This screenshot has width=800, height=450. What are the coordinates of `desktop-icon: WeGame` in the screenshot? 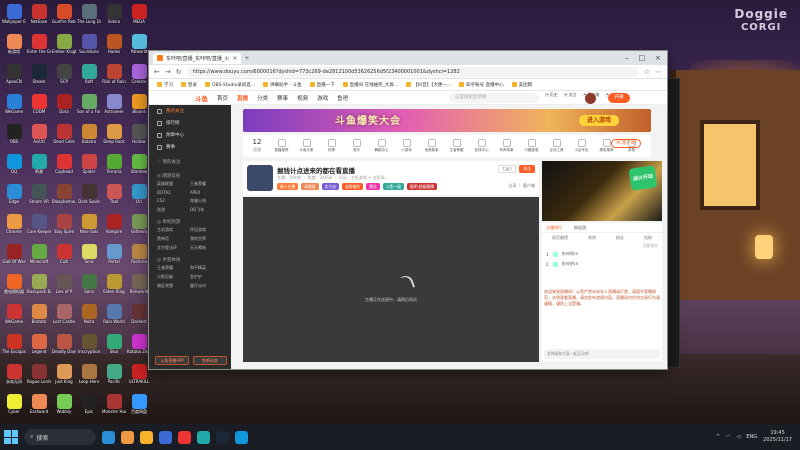 It's located at (14, 107).